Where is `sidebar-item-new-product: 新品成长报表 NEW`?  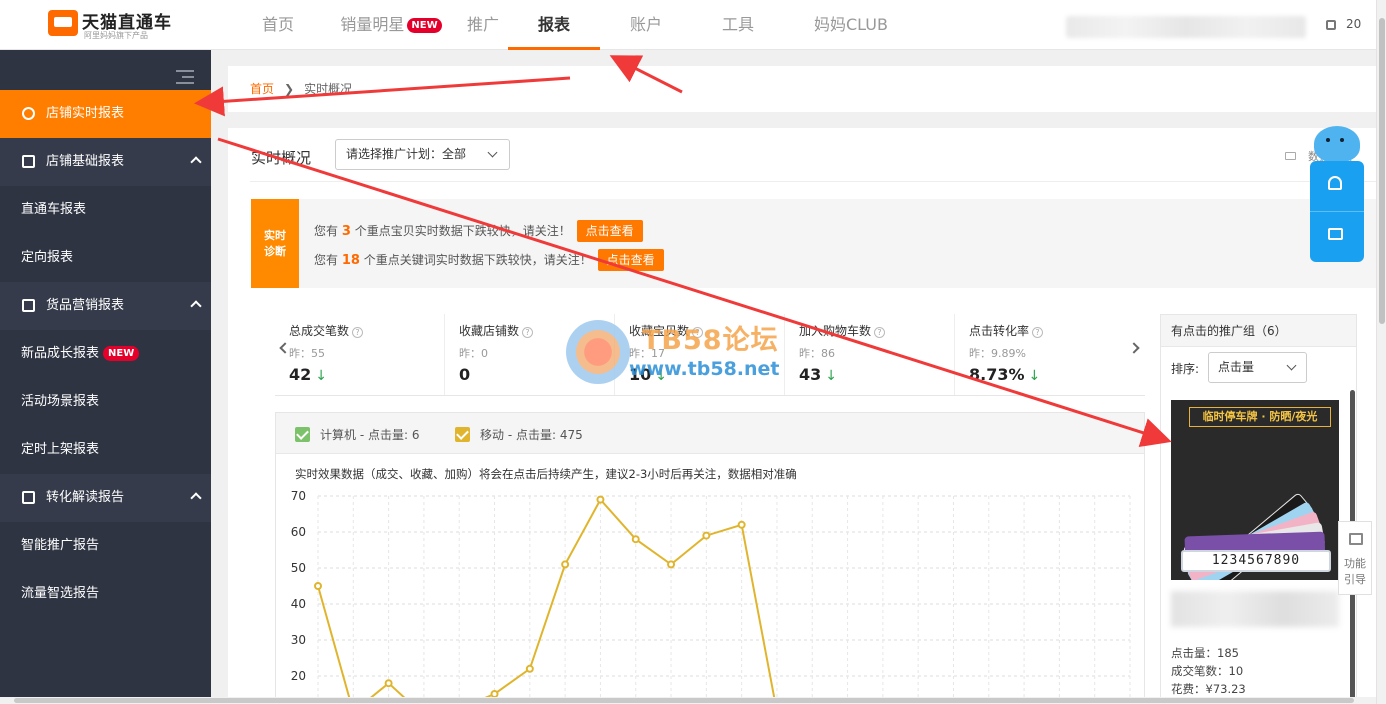 sidebar-item-new-product: 新品成长报表 NEW is located at coordinates (105, 354).